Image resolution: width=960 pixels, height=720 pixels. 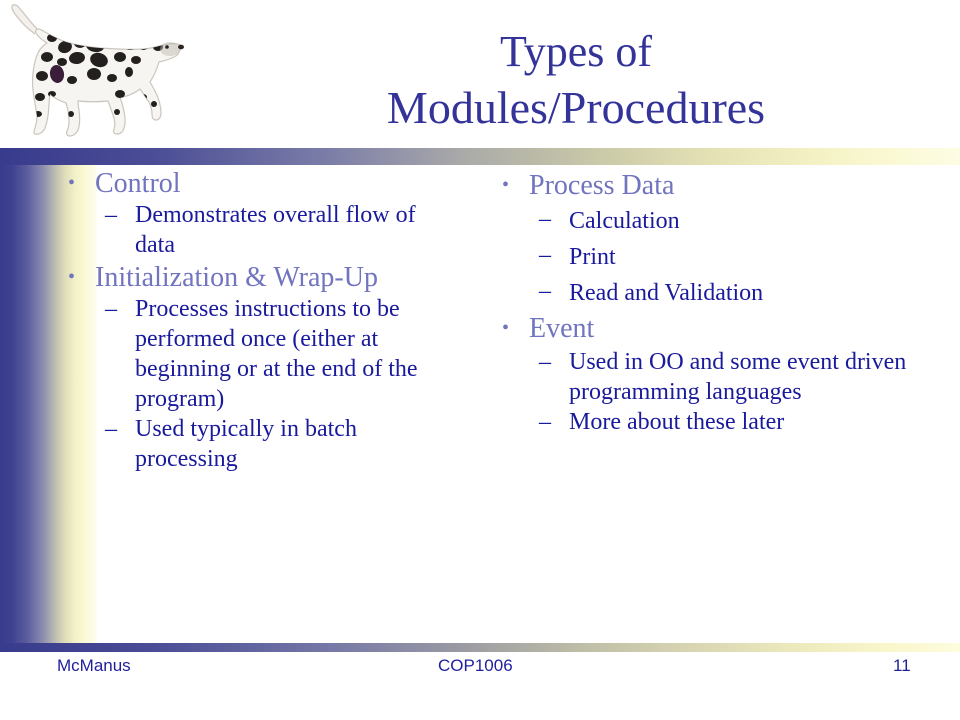 What do you see at coordinates (475, 665) in the screenshot?
I see `footer-course-code: COP1006` at bounding box center [475, 665].